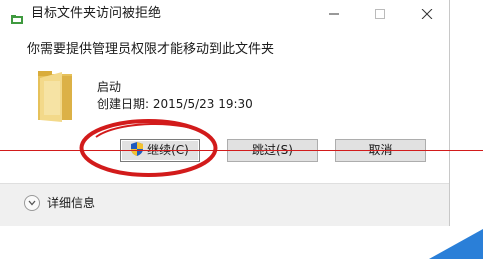 Image resolution: width=483 pixels, height=259 pixels. I want to click on minimize-button, so click(334, 14).